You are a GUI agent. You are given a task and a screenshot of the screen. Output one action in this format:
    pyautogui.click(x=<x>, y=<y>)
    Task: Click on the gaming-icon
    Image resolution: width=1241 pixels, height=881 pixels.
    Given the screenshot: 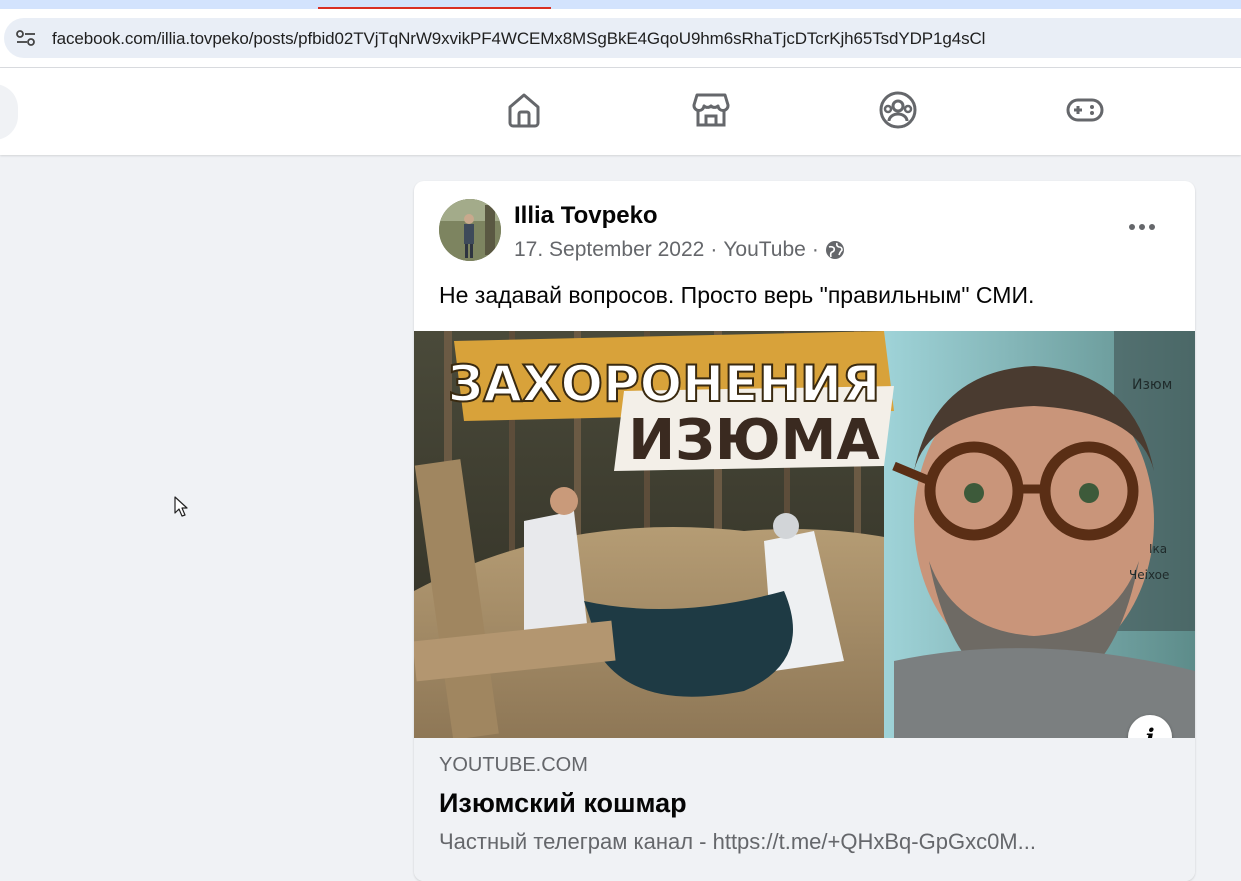 What is the action you would take?
    pyautogui.click(x=1085, y=110)
    